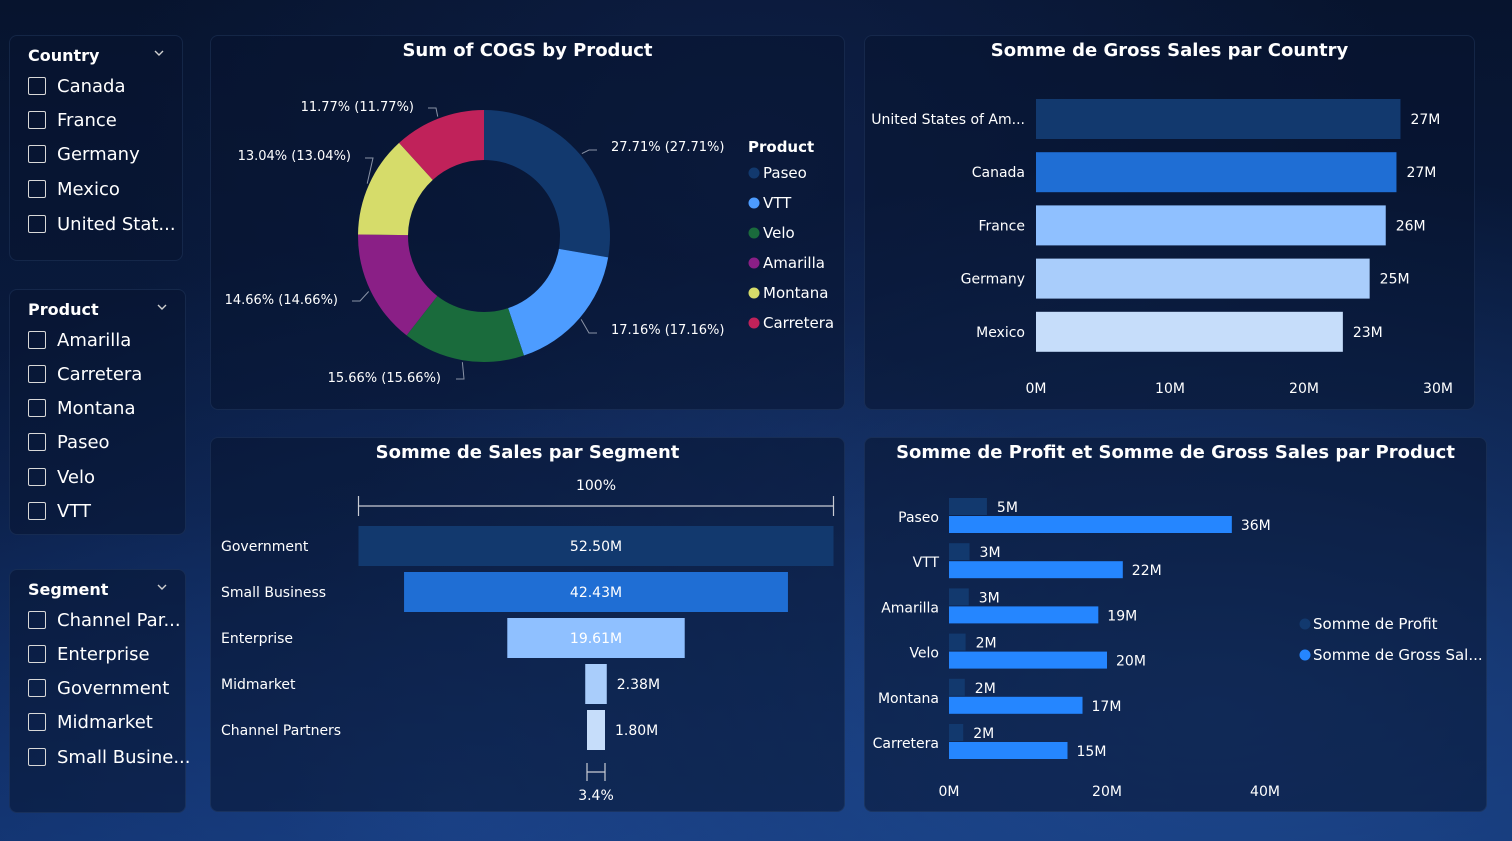  What do you see at coordinates (795, 293) in the screenshot?
I see `legend-item-montana: Montana` at bounding box center [795, 293].